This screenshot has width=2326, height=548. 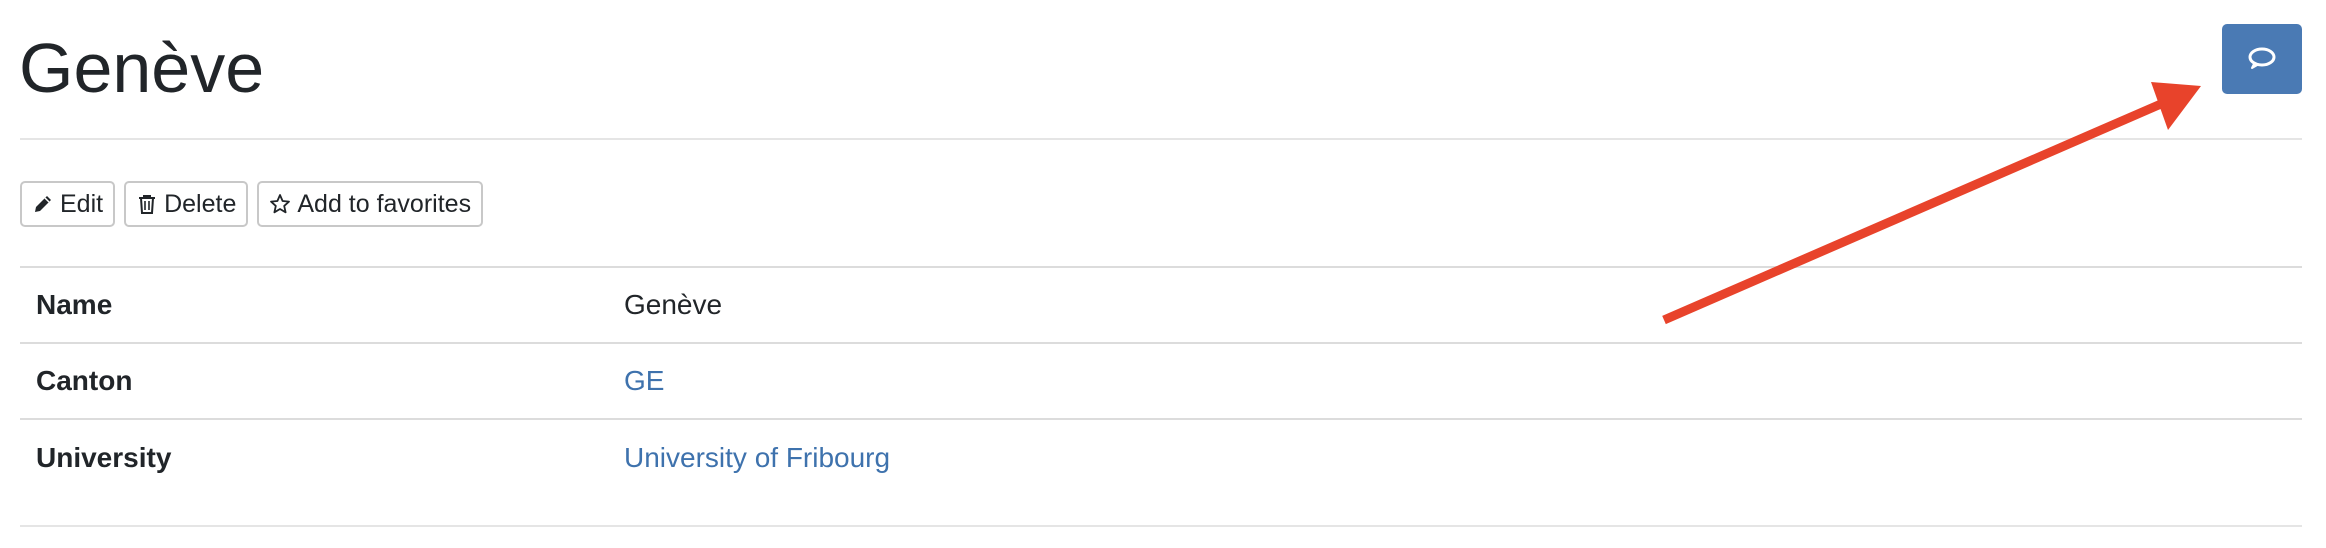 What do you see at coordinates (644, 380) in the screenshot?
I see `canton-link: GE` at bounding box center [644, 380].